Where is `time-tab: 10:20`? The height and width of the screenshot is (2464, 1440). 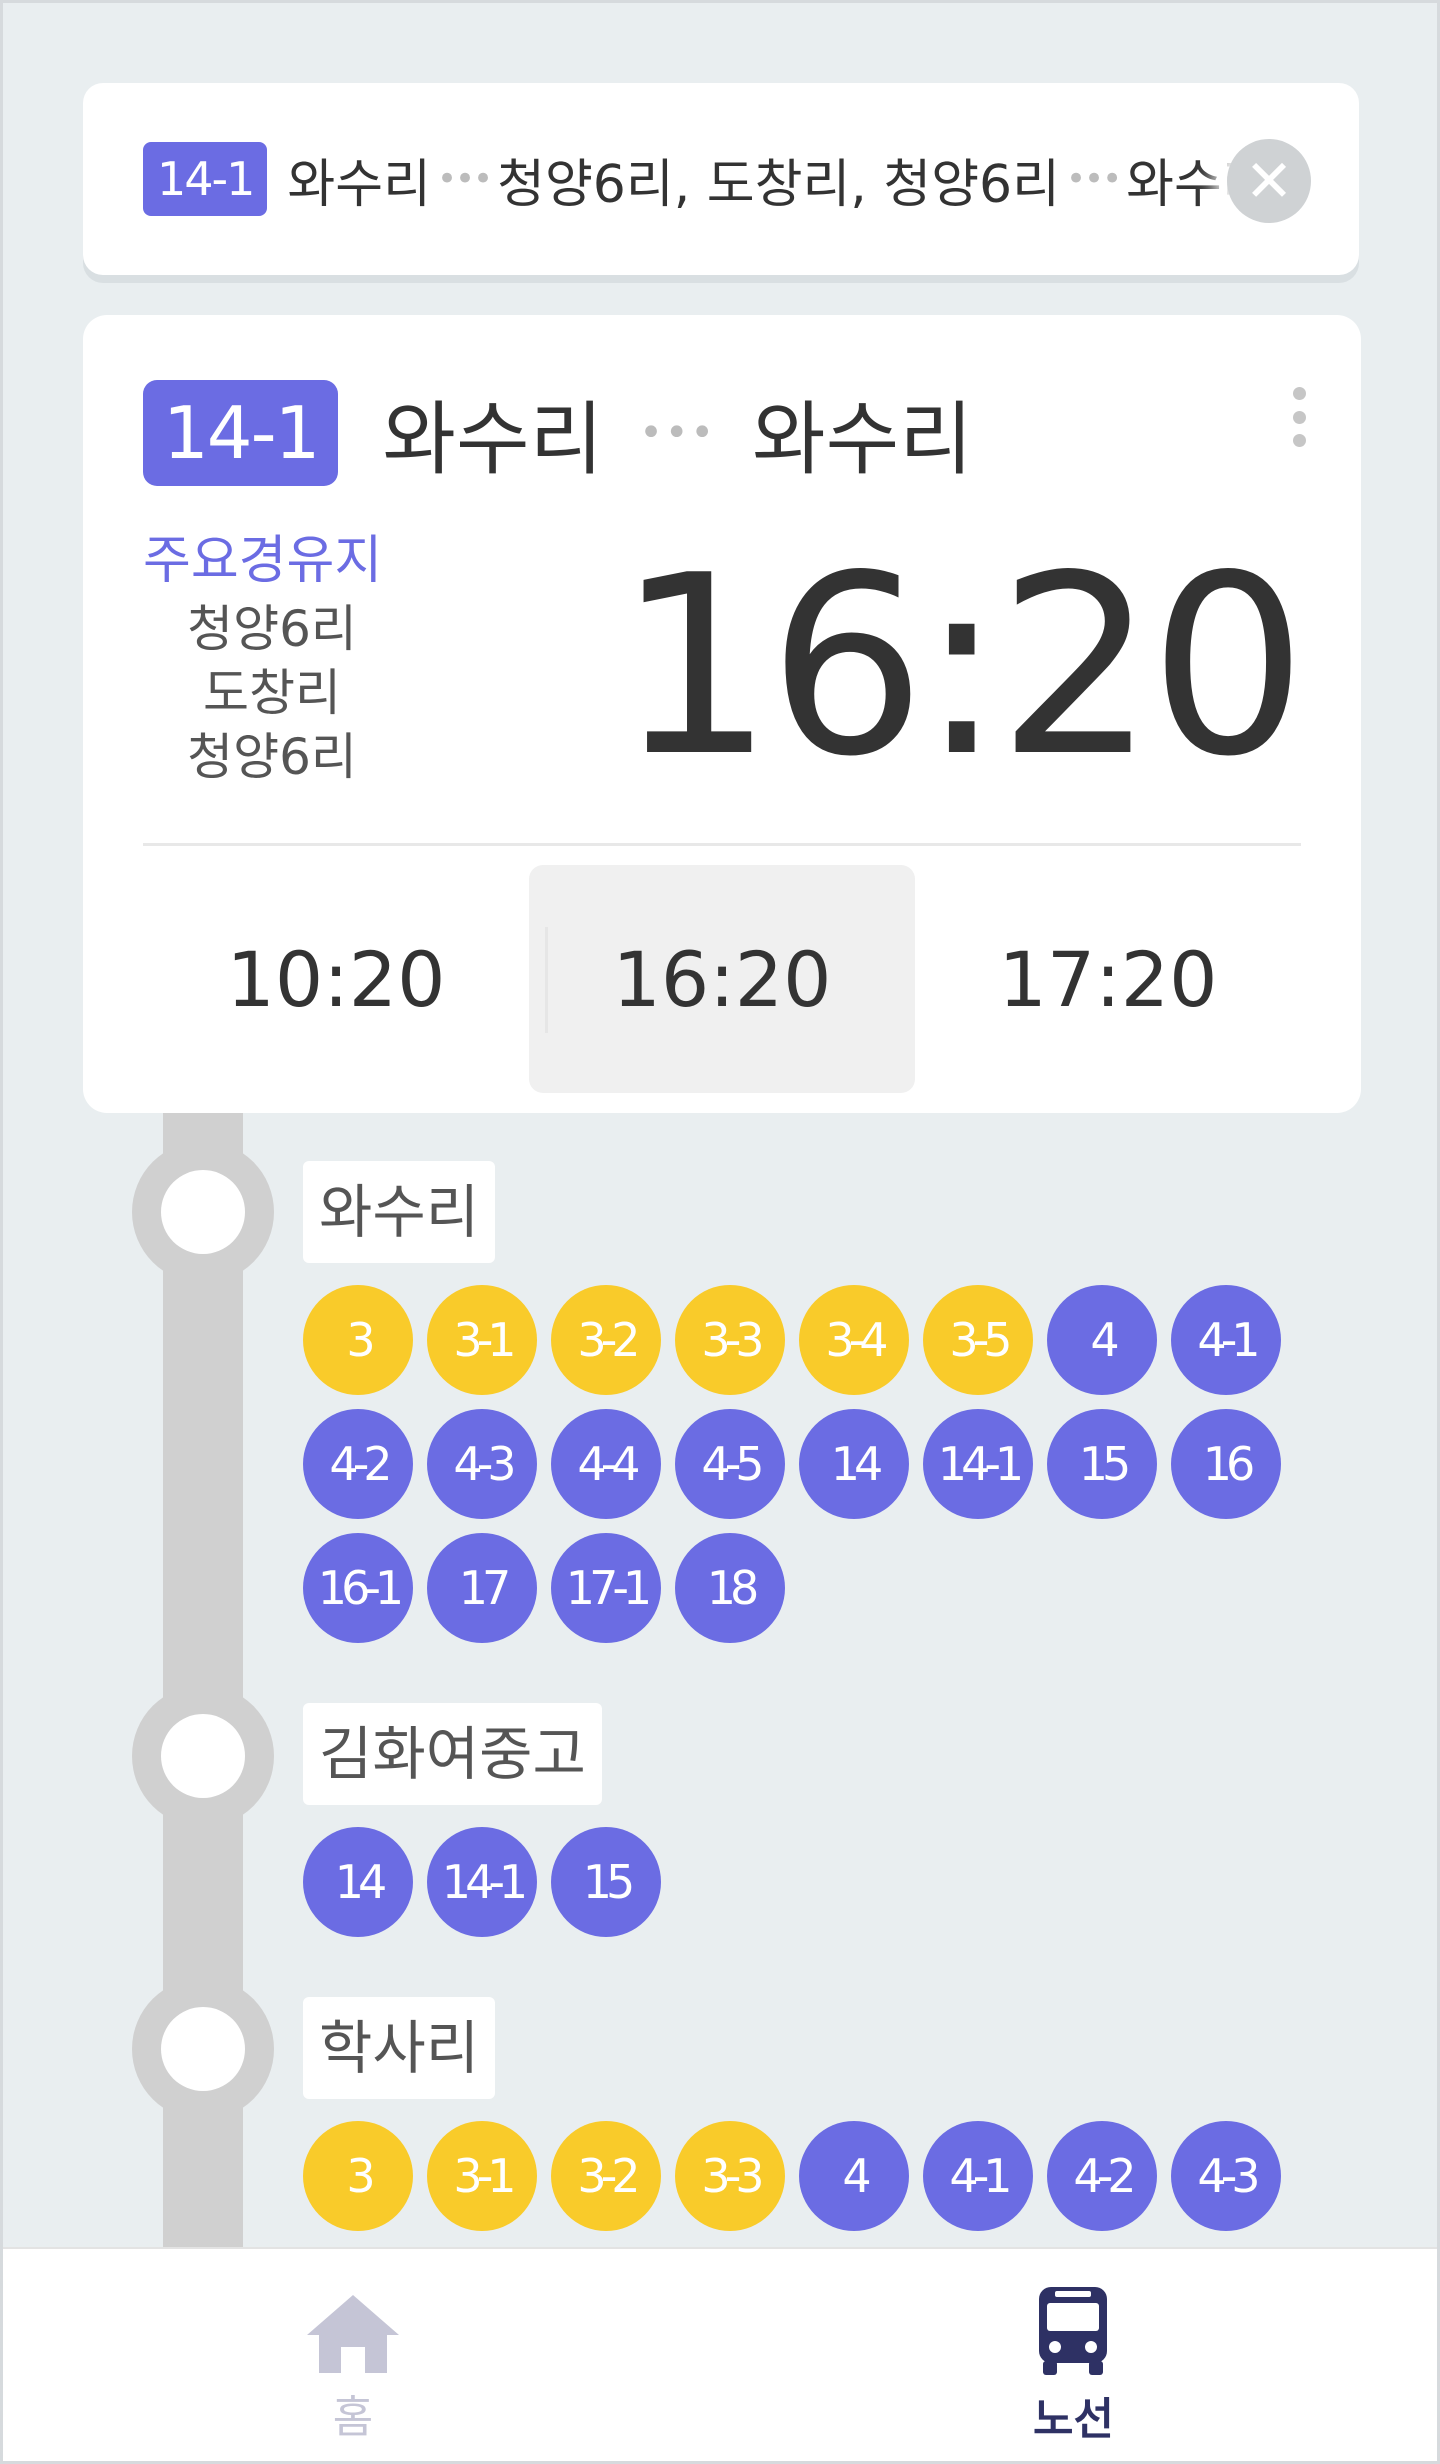 time-tab: 10:20 is located at coordinates (336, 979).